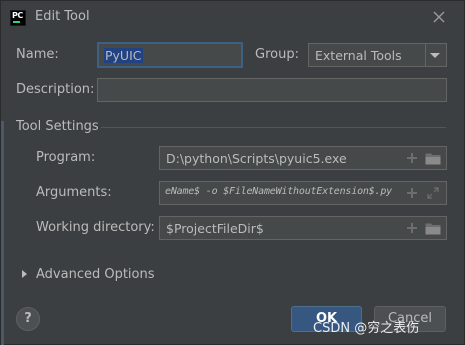 This screenshot has width=465, height=345. I want to click on description-label: Description:, so click(55, 89).